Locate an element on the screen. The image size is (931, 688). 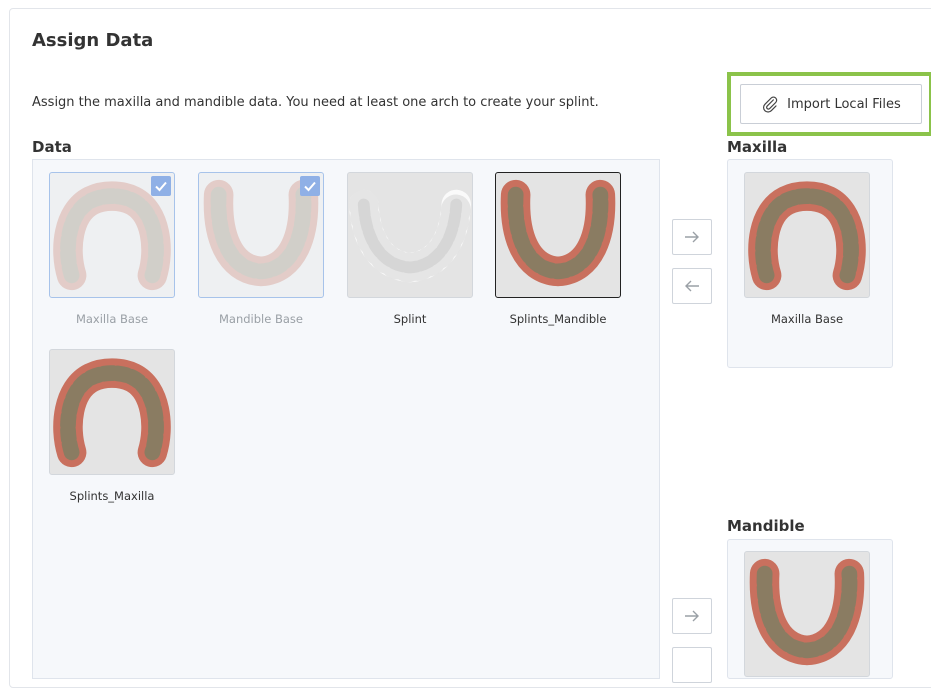
mandible-section-label: Mandible is located at coordinates (766, 526).